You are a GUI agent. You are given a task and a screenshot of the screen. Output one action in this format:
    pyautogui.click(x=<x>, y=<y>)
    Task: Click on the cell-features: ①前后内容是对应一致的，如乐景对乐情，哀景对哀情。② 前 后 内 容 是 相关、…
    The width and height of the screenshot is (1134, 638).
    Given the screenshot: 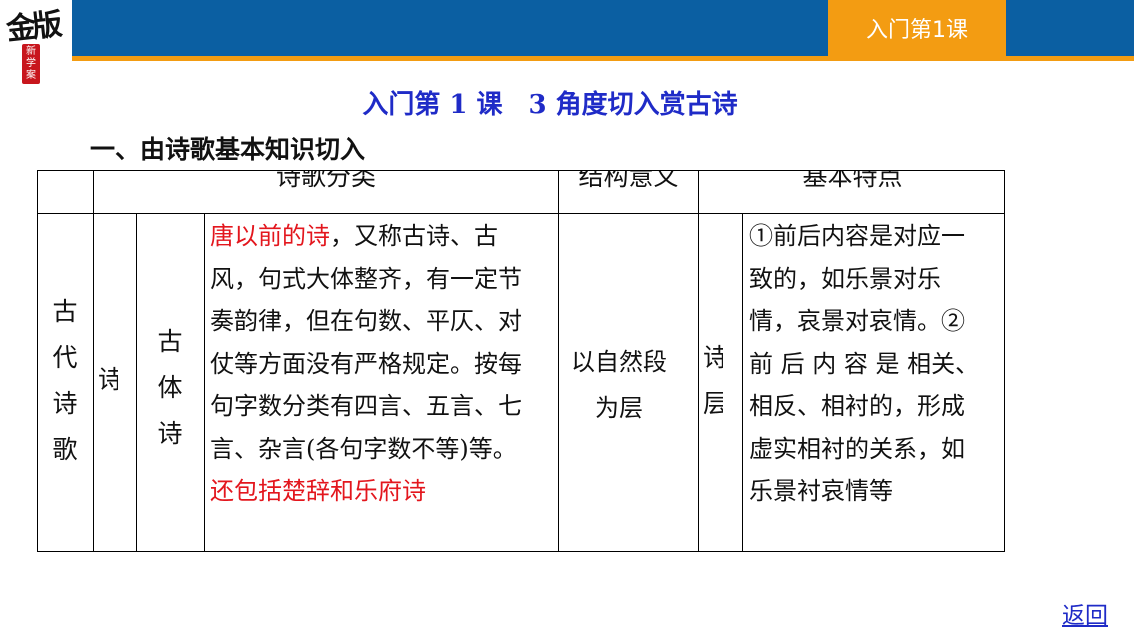 What is the action you would take?
    pyautogui.click(x=864, y=363)
    